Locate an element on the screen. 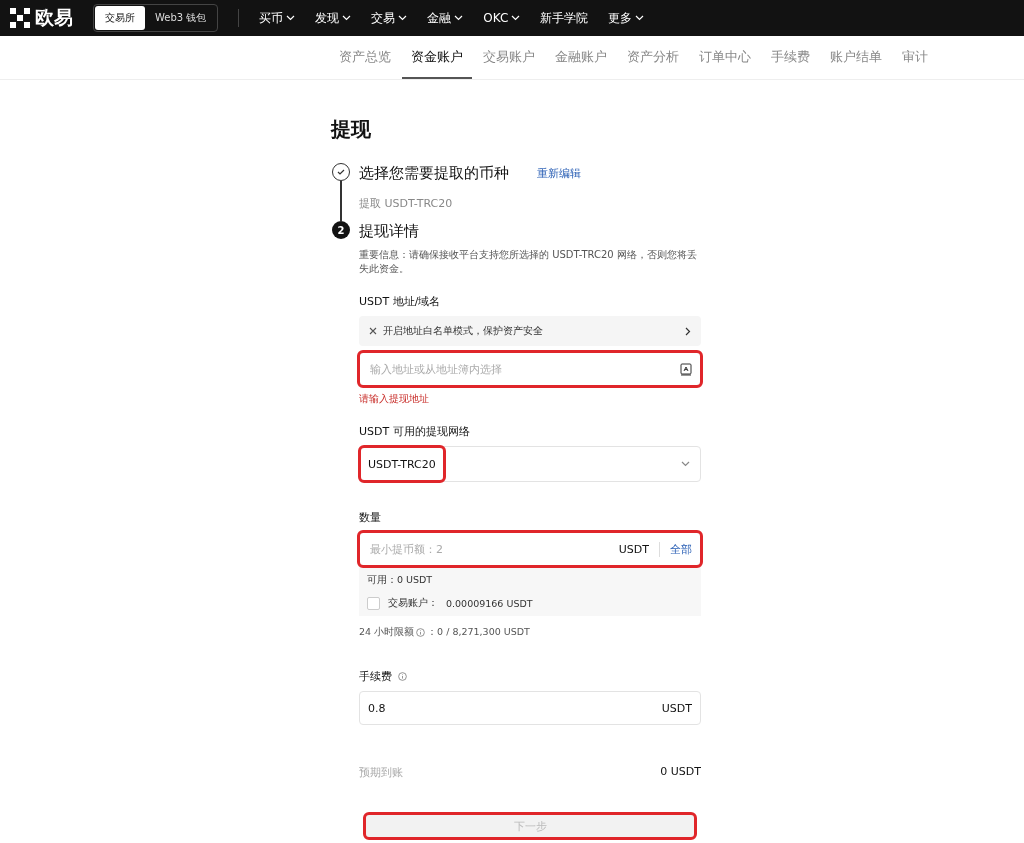  receive-value: 0 USDT is located at coordinates (680, 772).